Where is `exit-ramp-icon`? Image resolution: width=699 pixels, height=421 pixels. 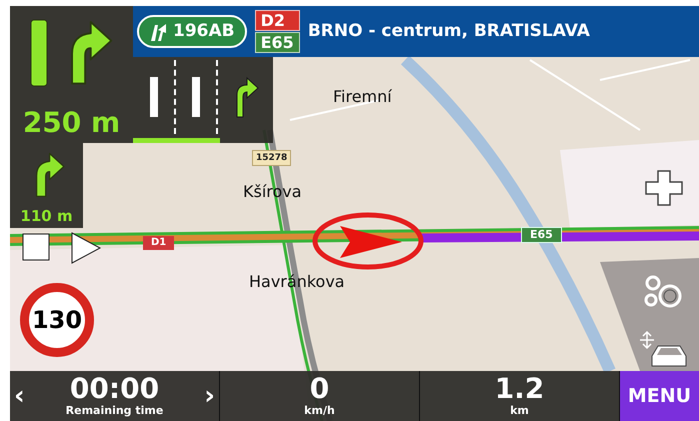 exit-ramp-icon is located at coordinates (159, 31).